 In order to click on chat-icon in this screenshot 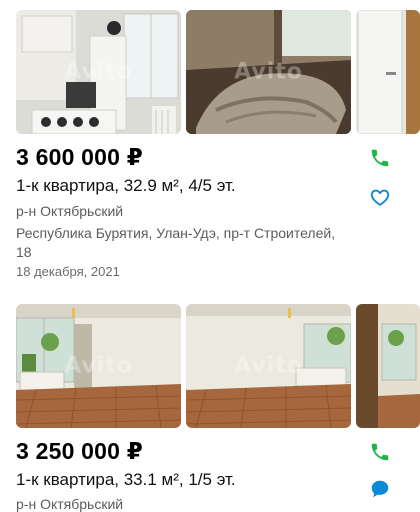, I will do `click(380, 489)`.